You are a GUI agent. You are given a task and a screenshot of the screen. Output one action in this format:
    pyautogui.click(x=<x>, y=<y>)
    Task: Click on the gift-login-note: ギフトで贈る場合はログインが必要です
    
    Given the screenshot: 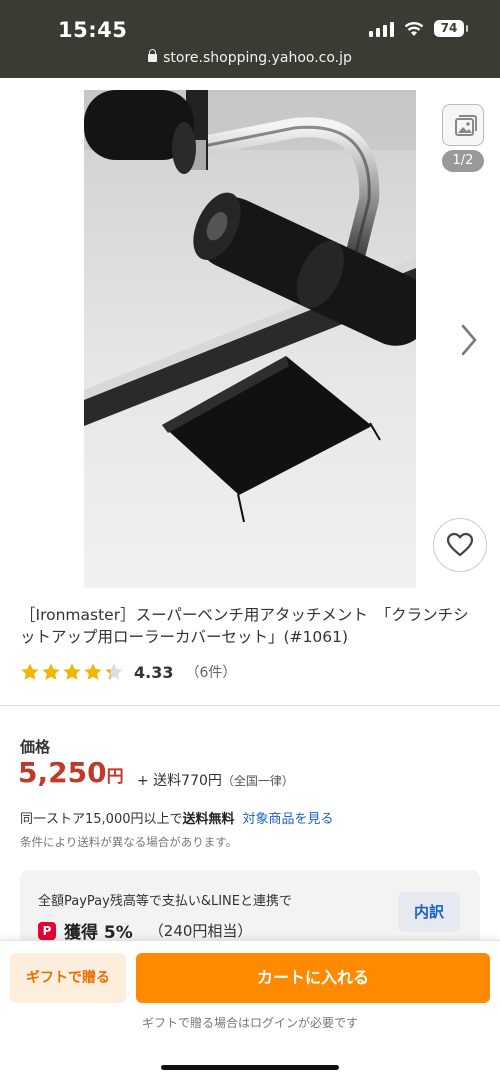 What is the action you would take?
    pyautogui.click(x=249, y=1023)
    